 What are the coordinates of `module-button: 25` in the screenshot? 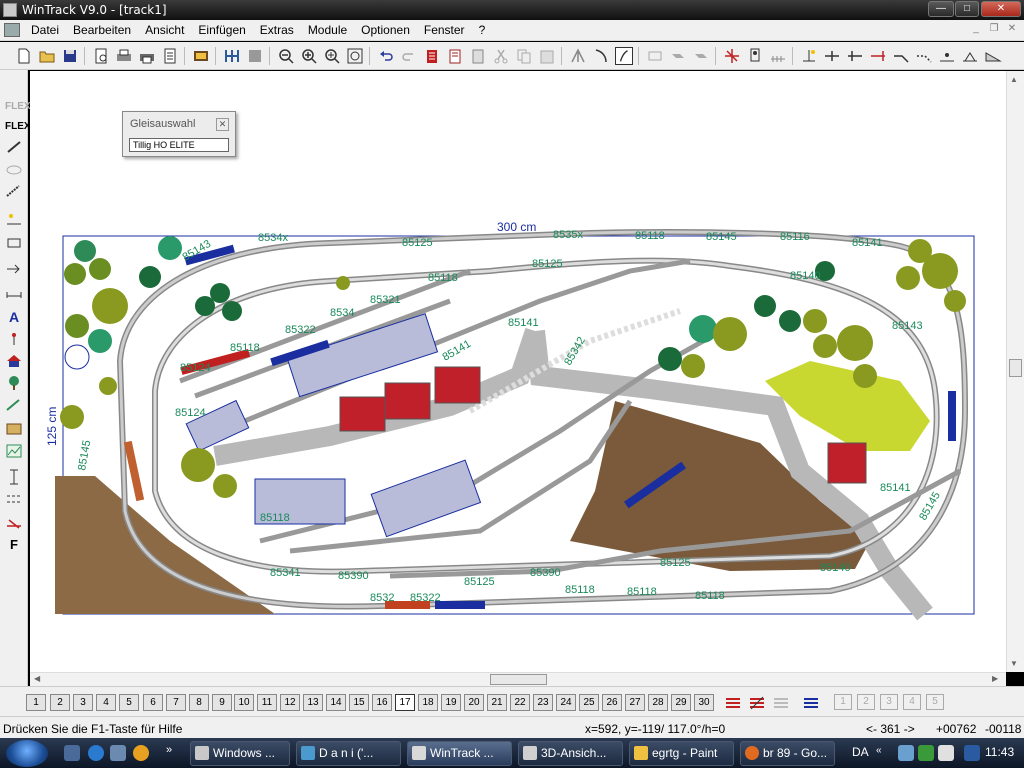 It's located at (589, 702).